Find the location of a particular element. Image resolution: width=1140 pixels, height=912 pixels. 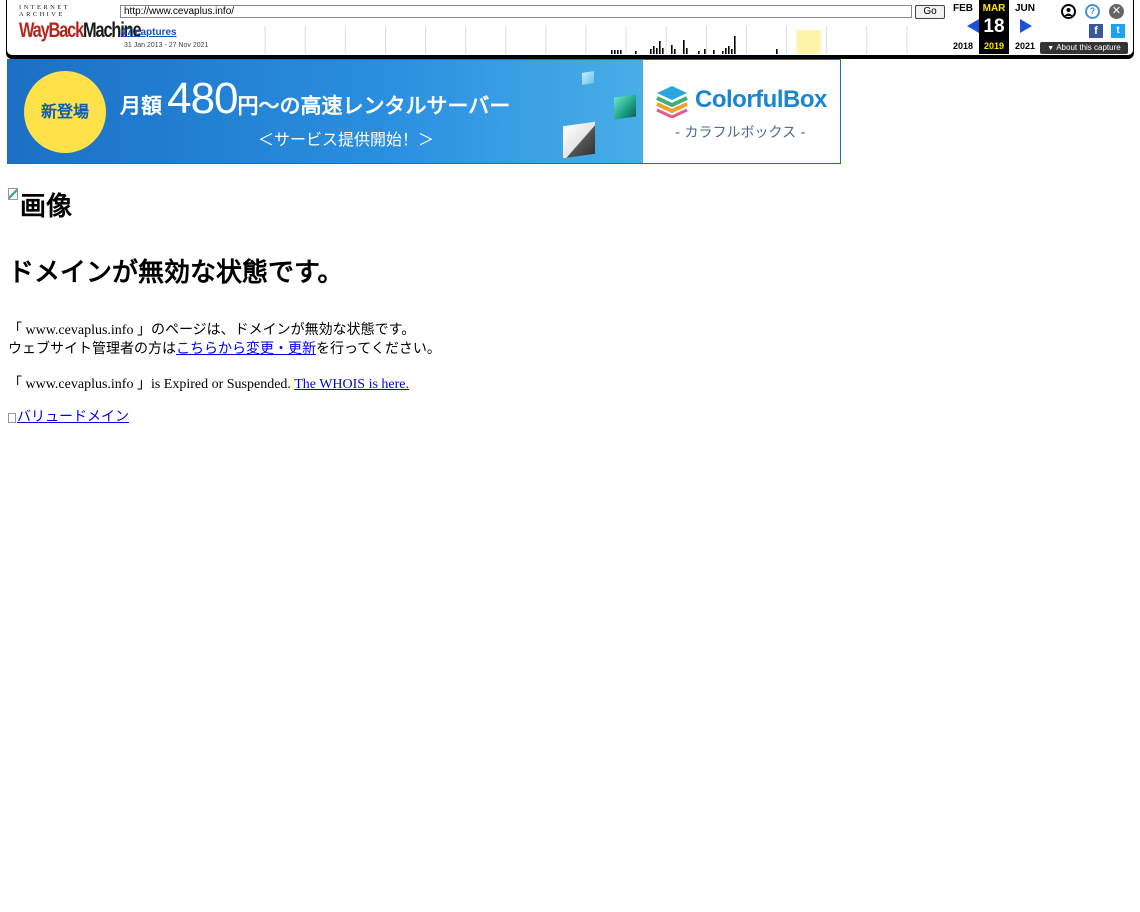

banner-brand-subtitle: - カラフルボックス - is located at coordinates (740, 133).